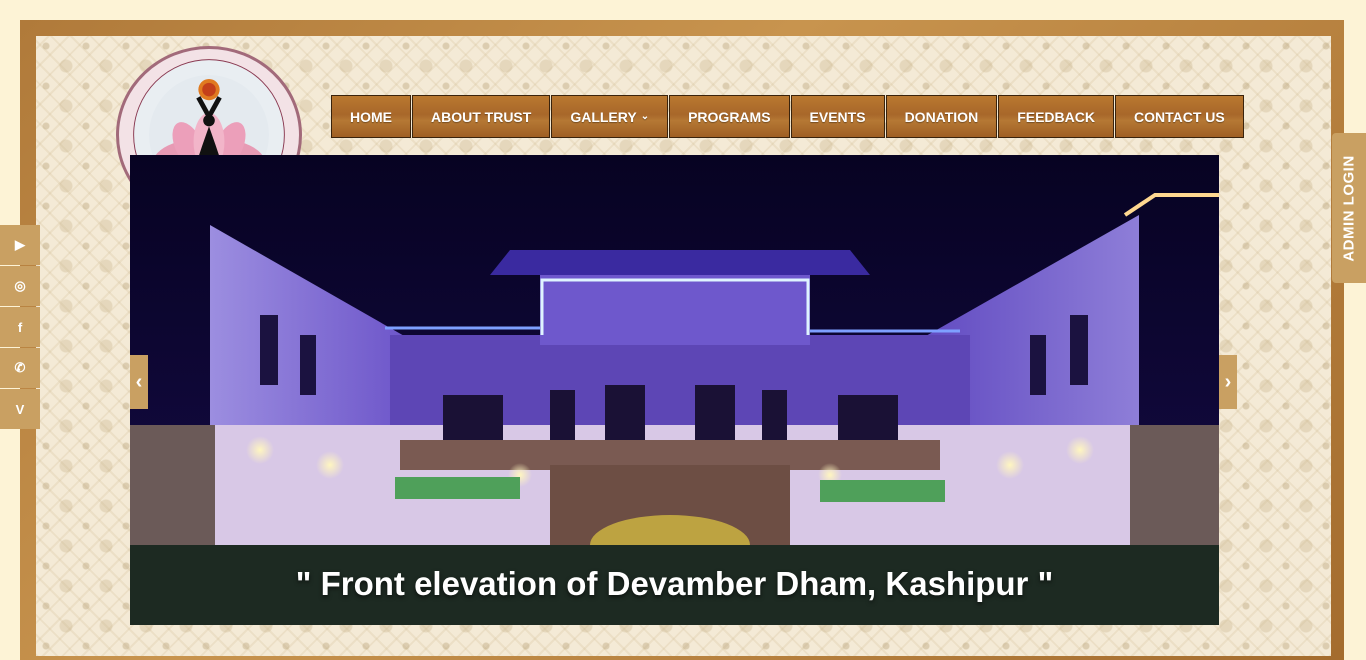  I want to click on slider-prev-button: ‹, so click(139, 382).